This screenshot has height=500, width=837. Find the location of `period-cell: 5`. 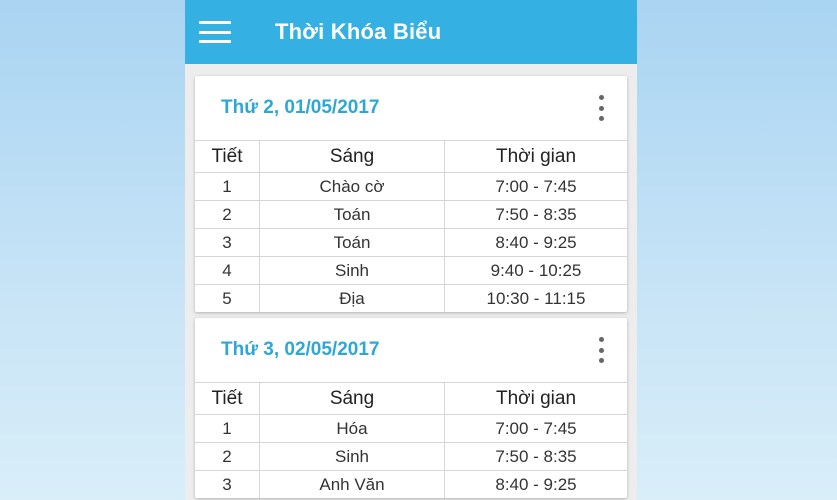

period-cell: 5 is located at coordinates (227, 298).